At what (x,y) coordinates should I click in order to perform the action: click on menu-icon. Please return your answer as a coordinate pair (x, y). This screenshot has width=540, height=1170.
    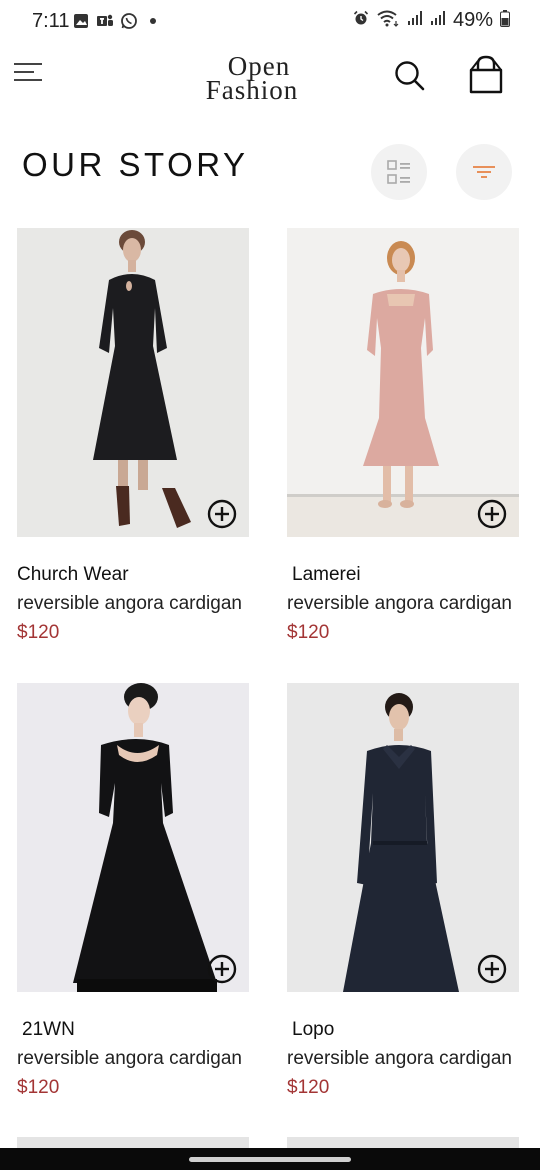
    Looking at the image, I should click on (28, 72).